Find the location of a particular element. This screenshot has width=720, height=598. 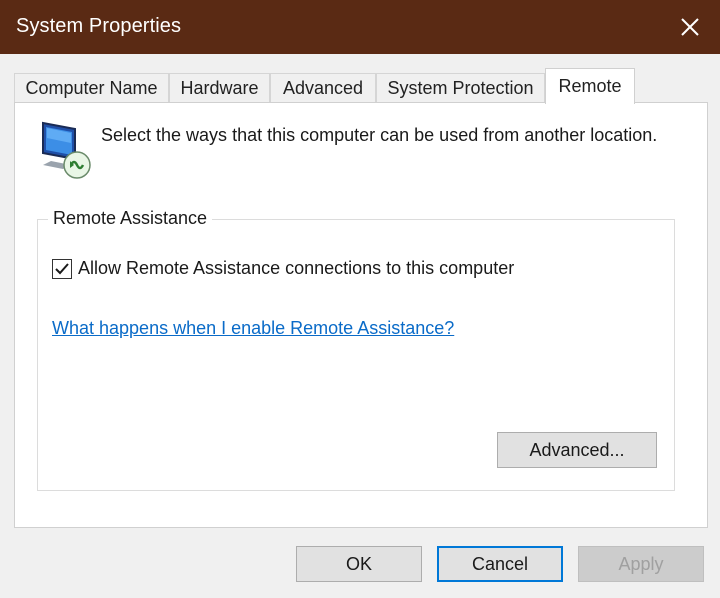

close-icon is located at coordinates (690, 27).